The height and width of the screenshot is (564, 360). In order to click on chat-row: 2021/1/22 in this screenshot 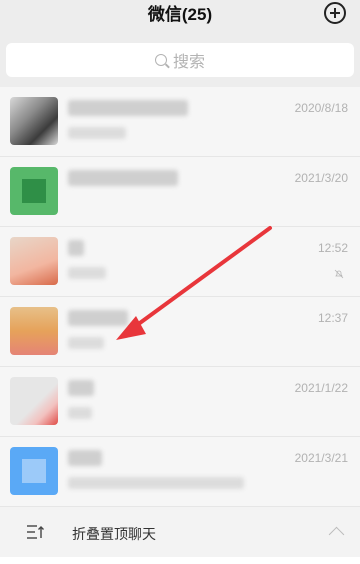, I will do `click(180, 402)`.